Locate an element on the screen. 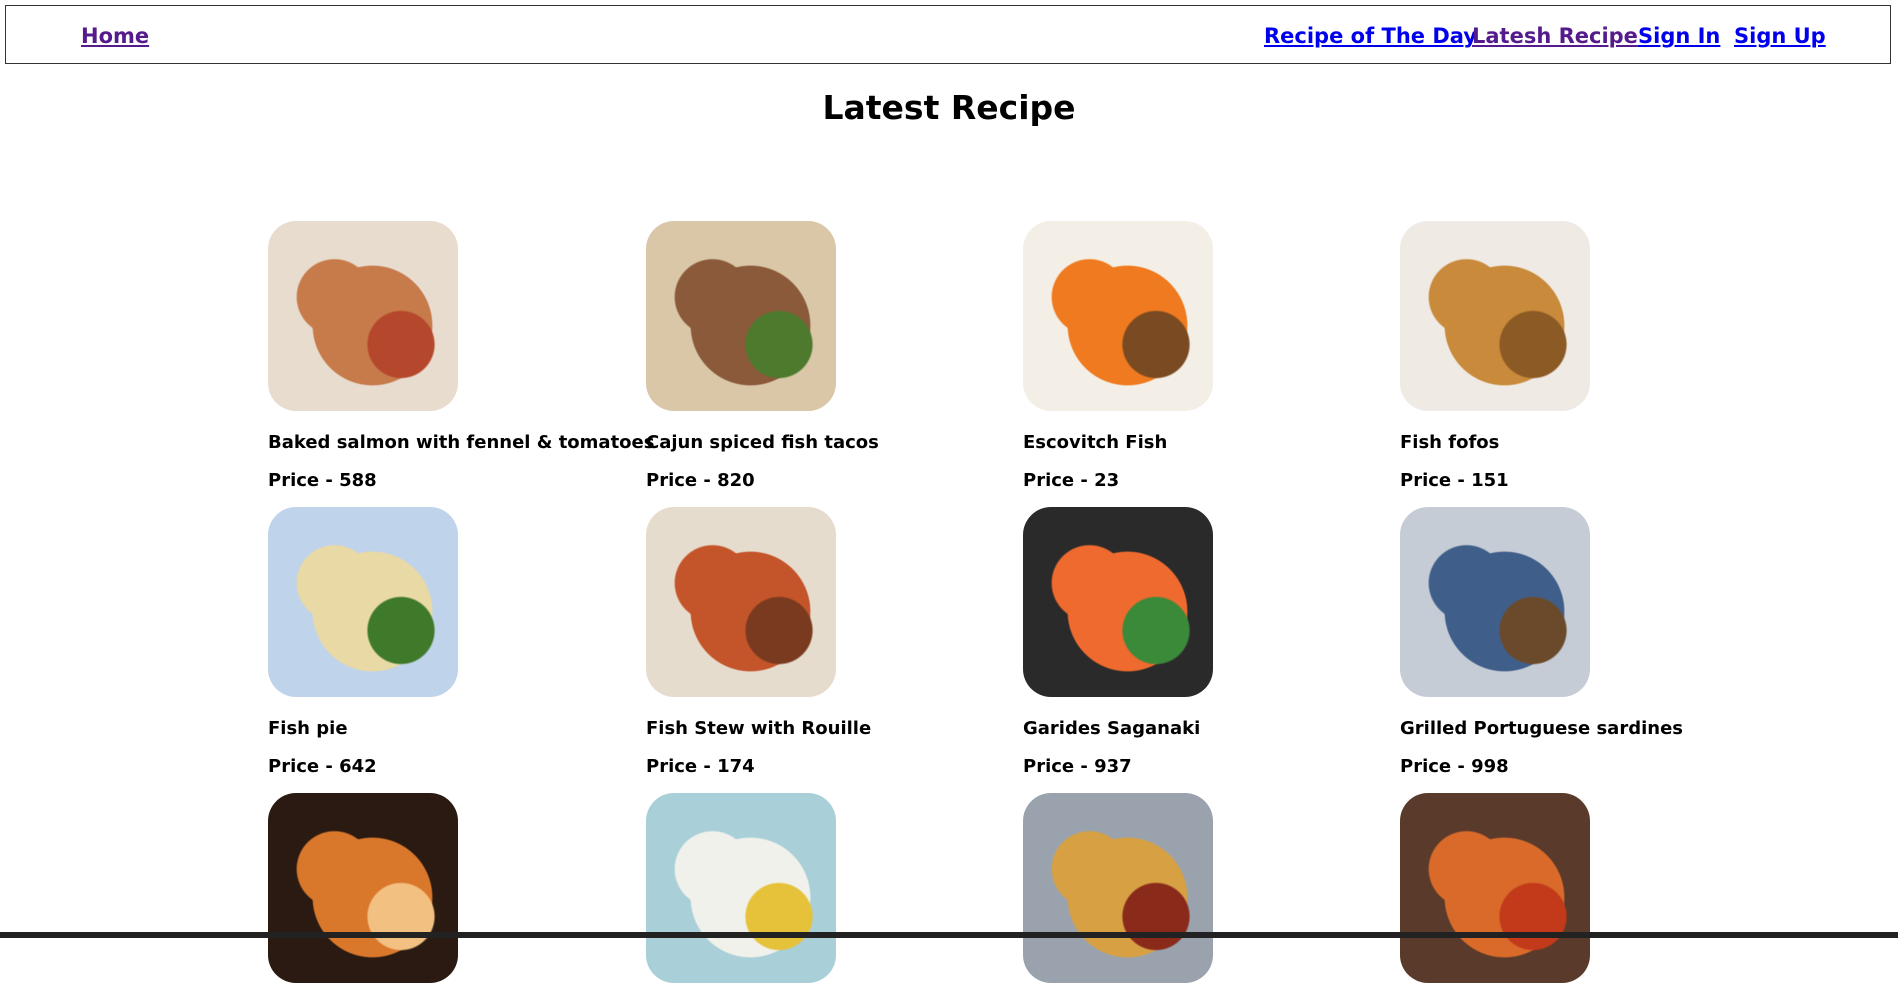 The image size is (1898, 983). recipe-name: Escovitch Fish is located at coordinates (1095, 442).